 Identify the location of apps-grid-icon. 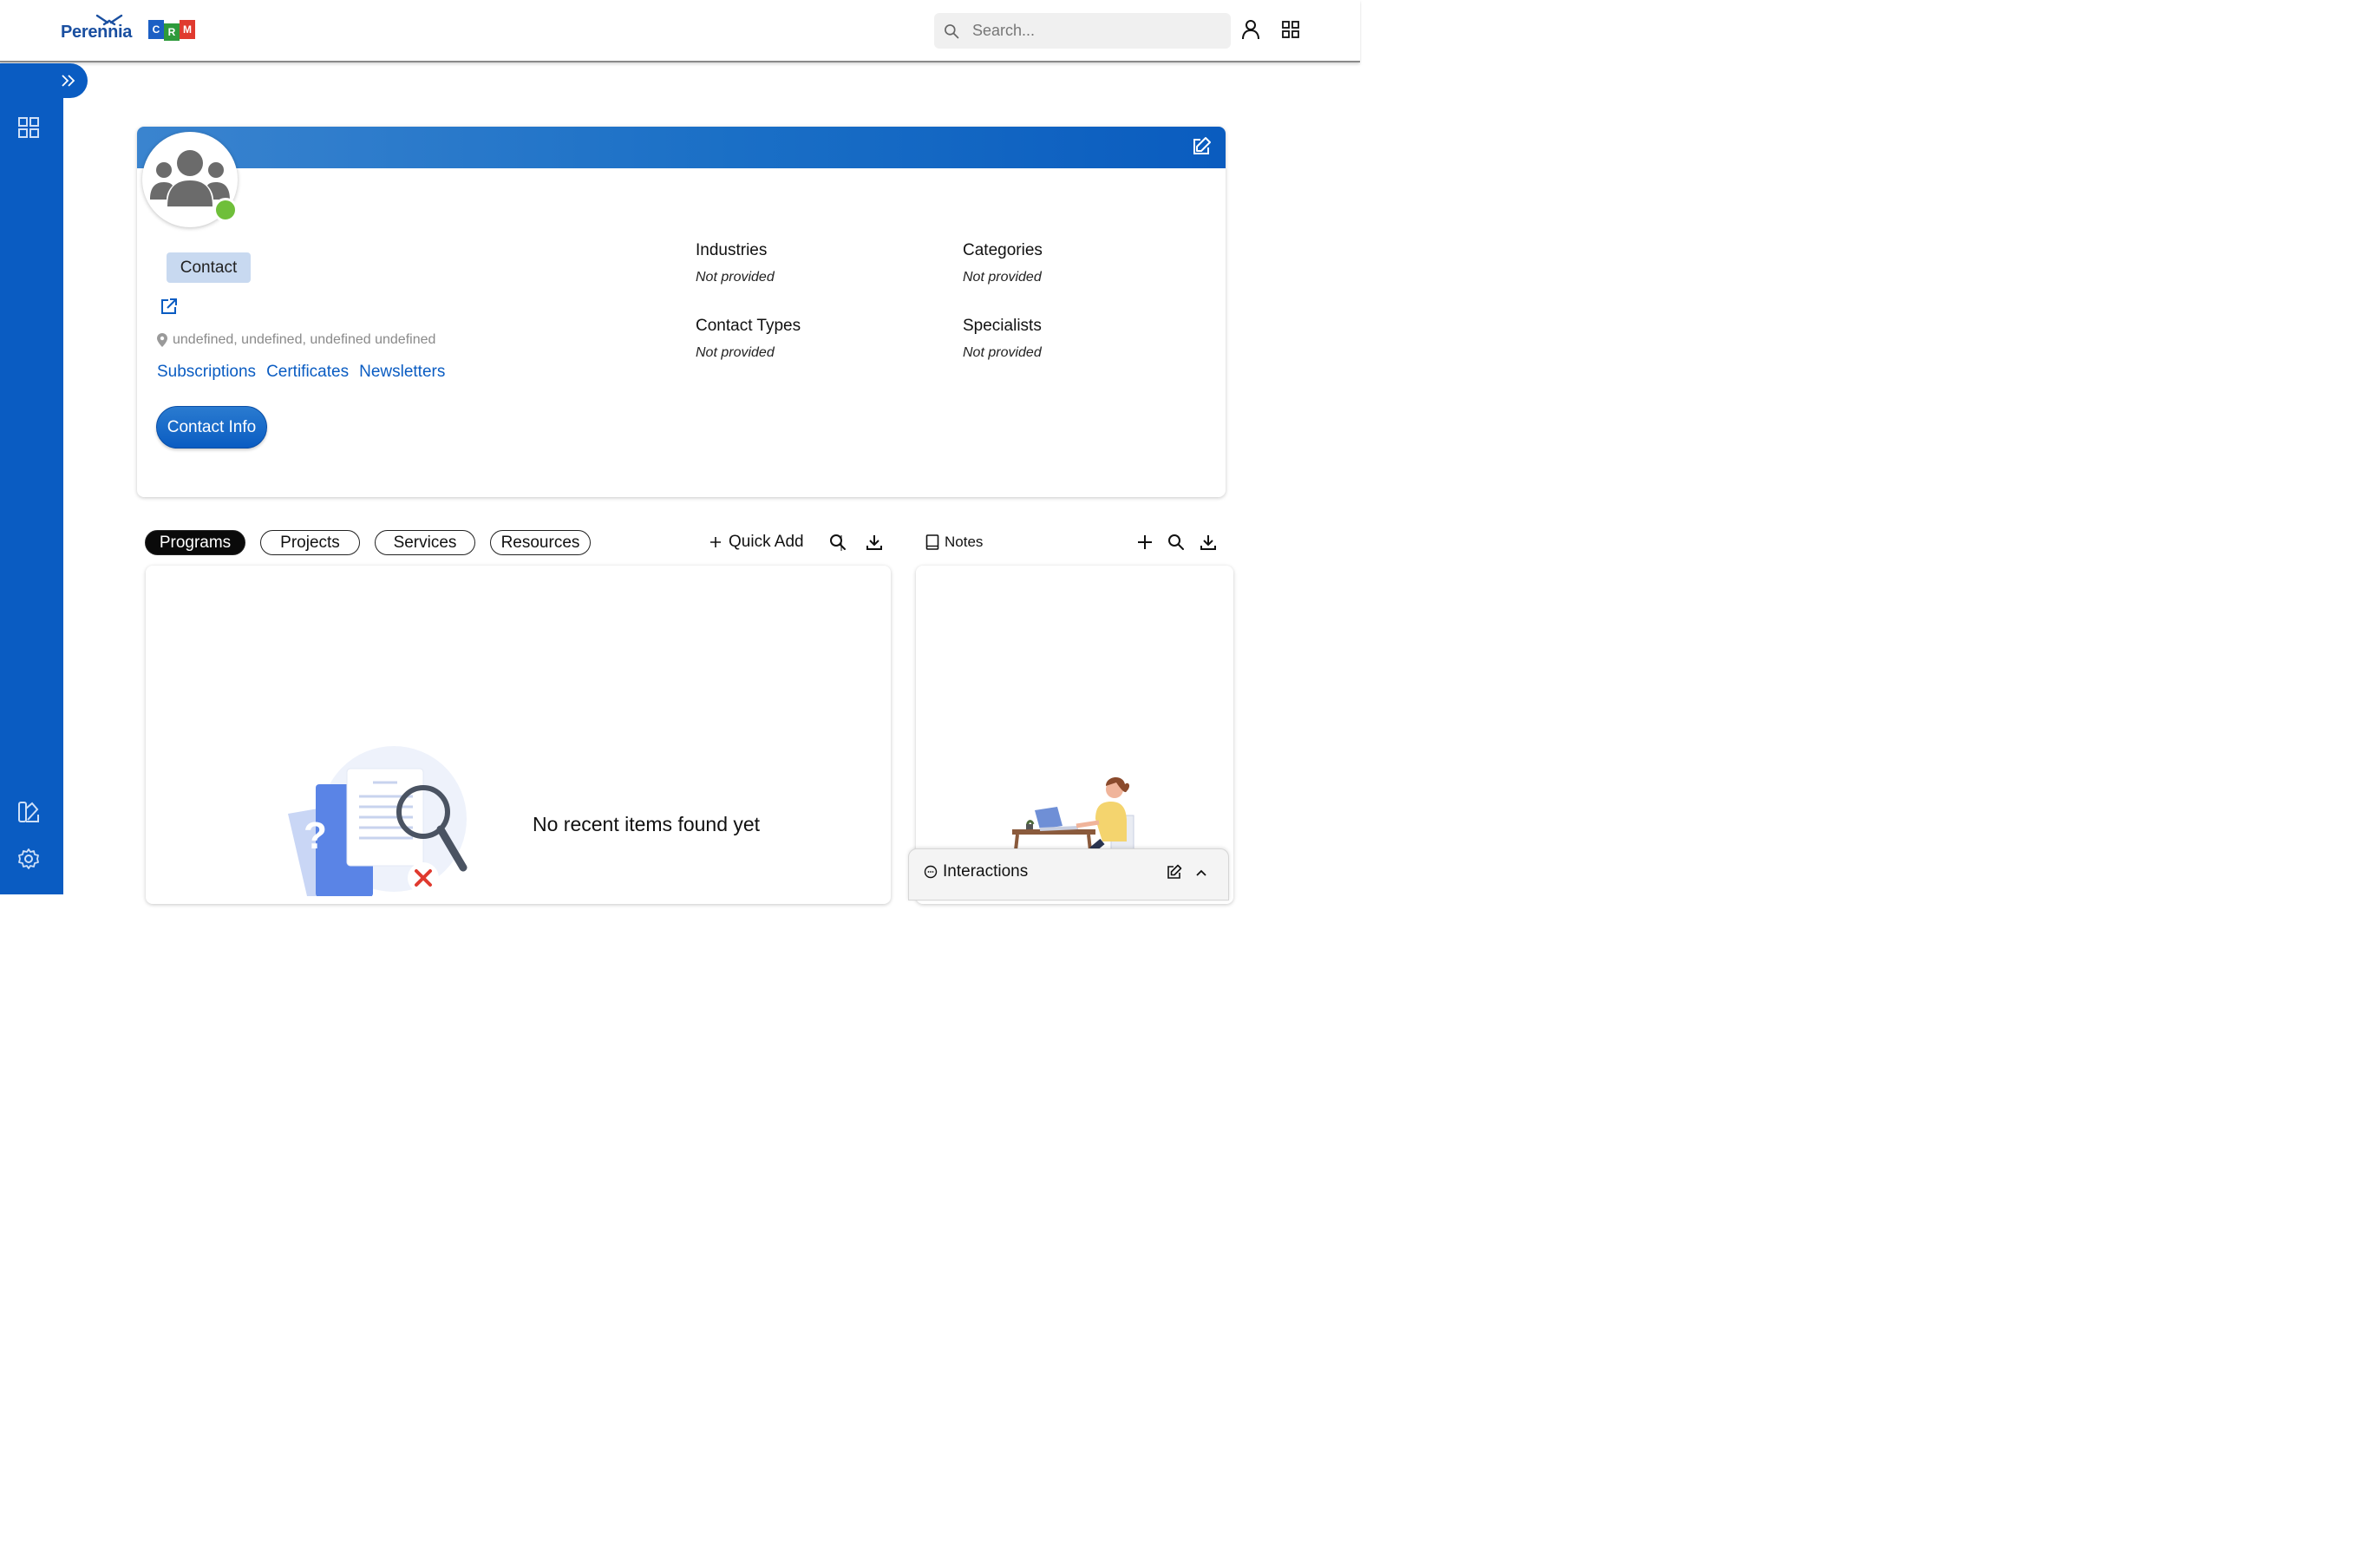
(1290, 32).